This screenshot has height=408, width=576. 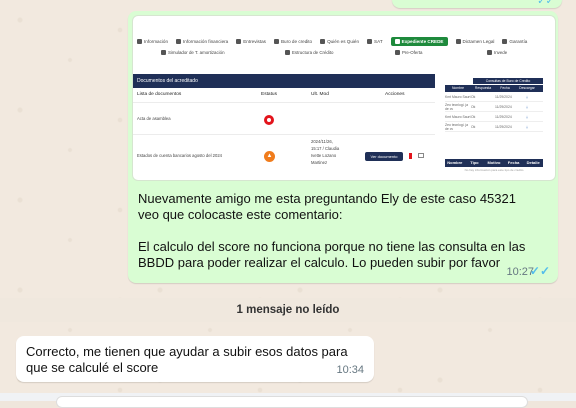 I want to click on sat-icon, so click(x=370, y=41).